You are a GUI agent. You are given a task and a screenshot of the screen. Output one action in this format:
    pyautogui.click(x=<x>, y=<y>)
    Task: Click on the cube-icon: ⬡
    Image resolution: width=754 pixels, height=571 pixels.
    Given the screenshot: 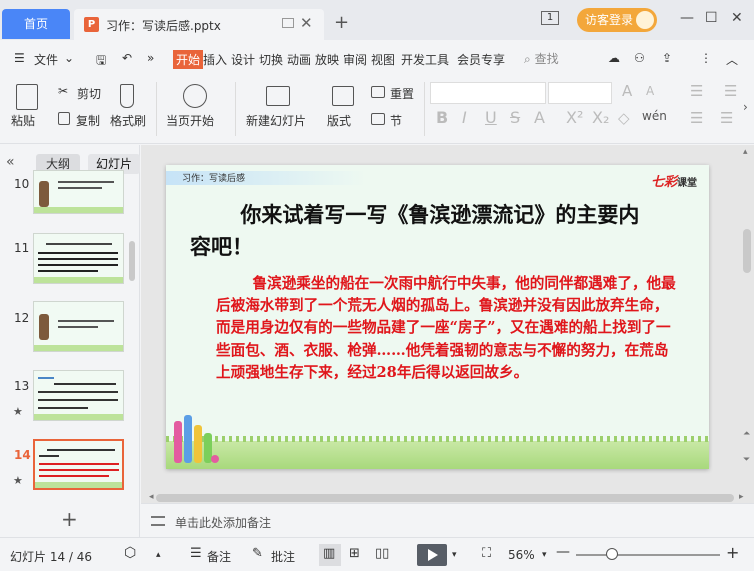 What is the action you would take?
    pyautogui.click(x=130, y=553)
    